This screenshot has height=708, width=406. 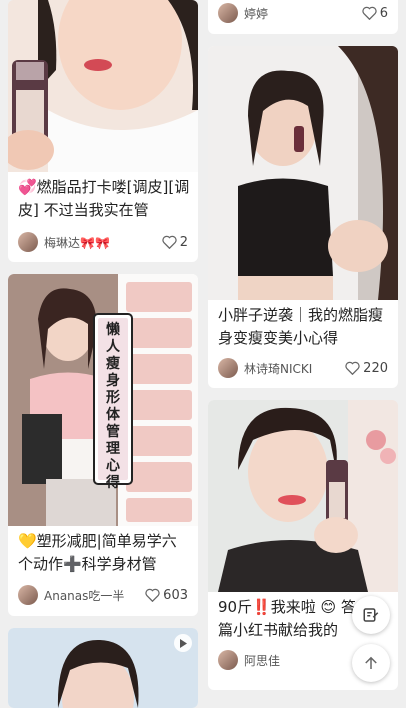 I want to click on note-meta: 梅琳达🎀🎀 2, so click(x=103, y=242).